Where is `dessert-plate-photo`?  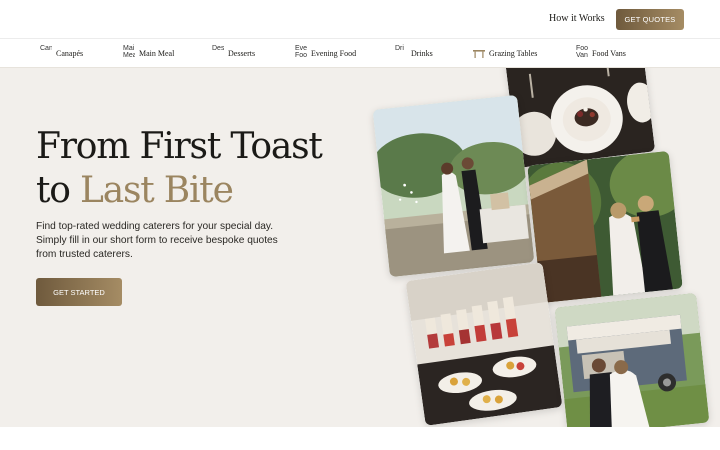
dessert-plate-photo is located at coordinates (580, 118).